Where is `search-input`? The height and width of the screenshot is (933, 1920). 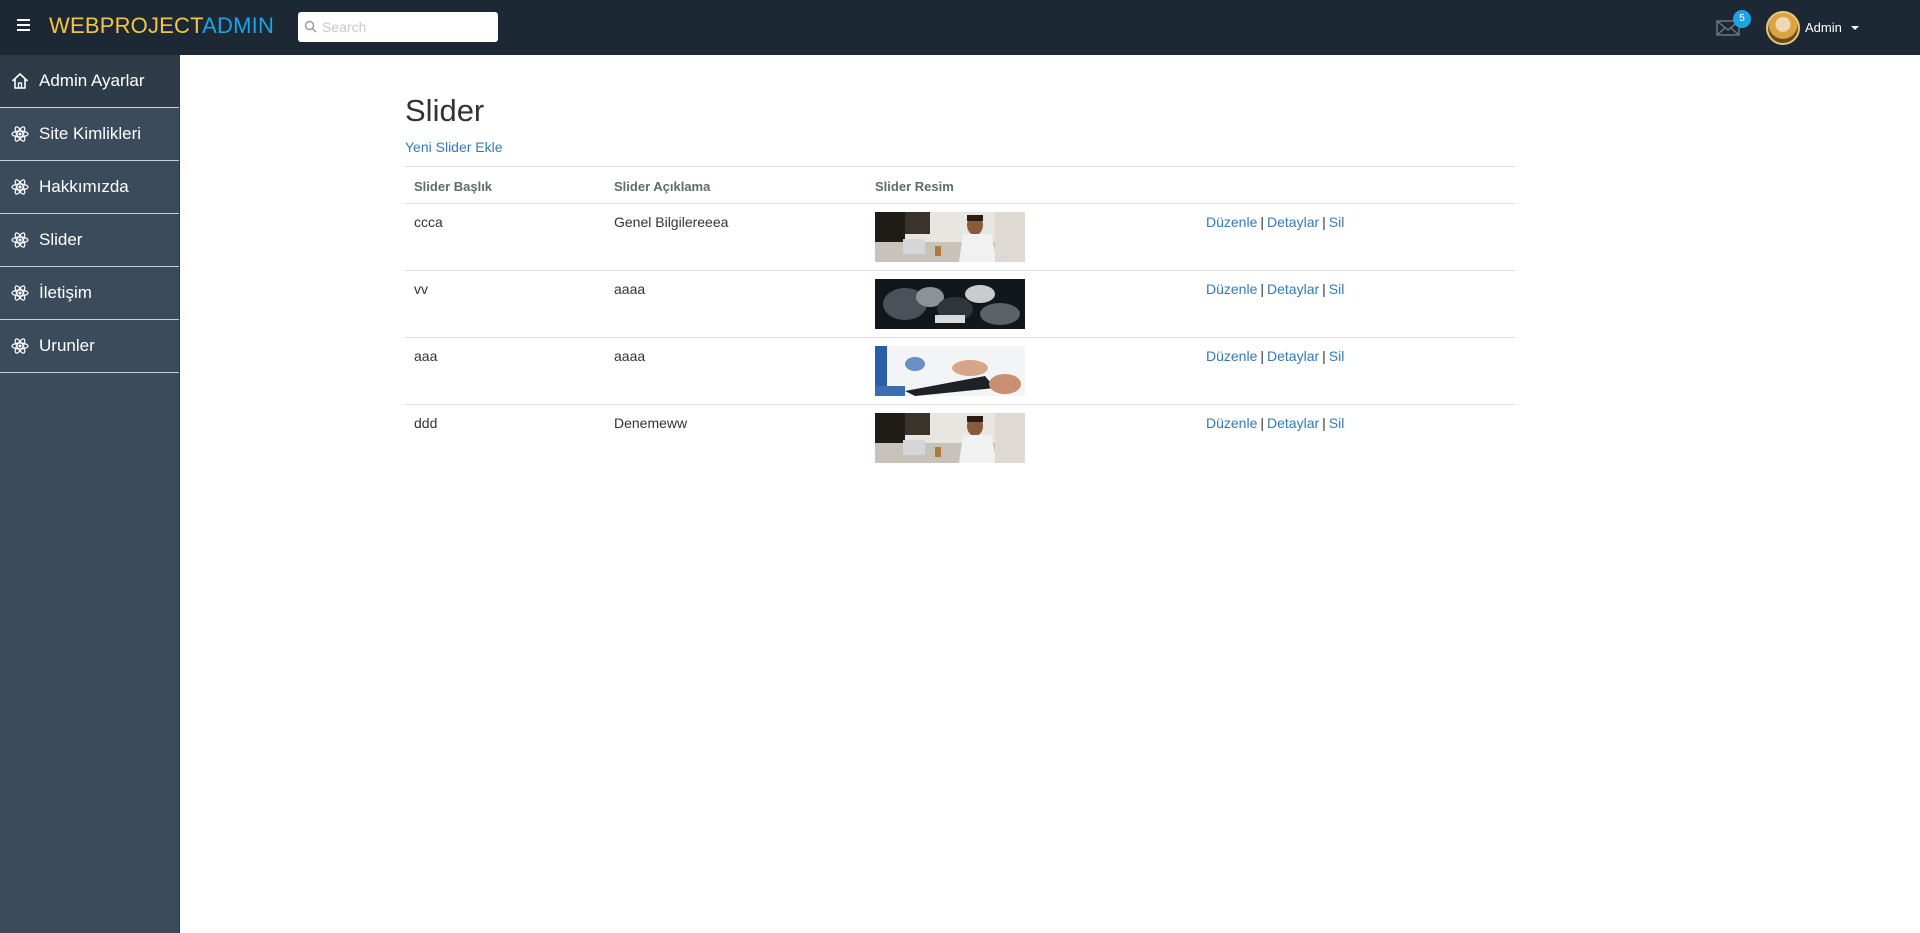 search-input is located at coordinates (407, 27).